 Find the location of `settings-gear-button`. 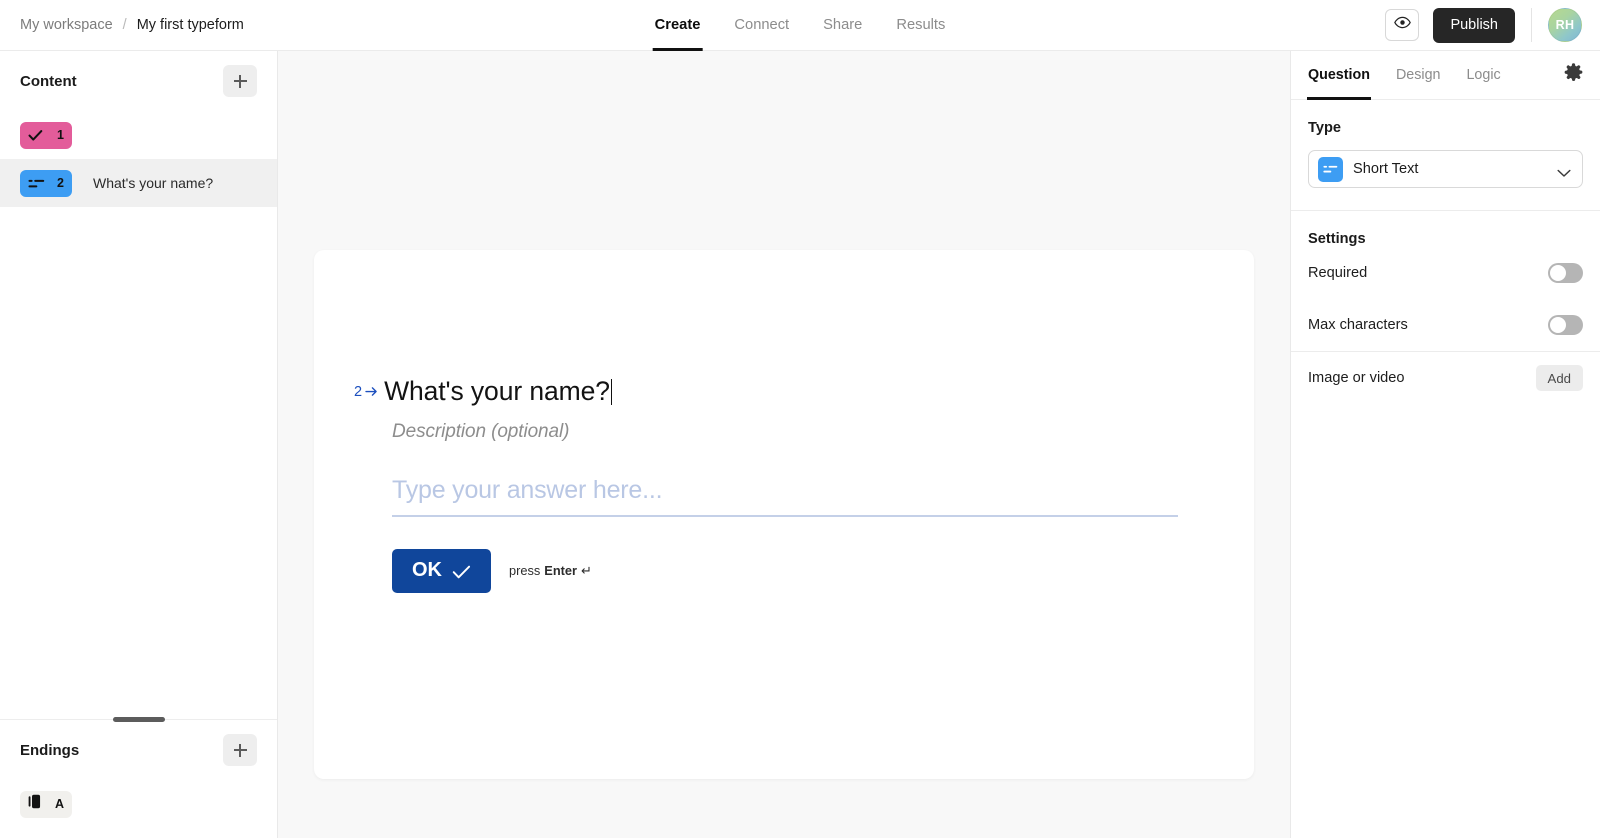

settings-gear-button is located at coordinates (1573, 75).